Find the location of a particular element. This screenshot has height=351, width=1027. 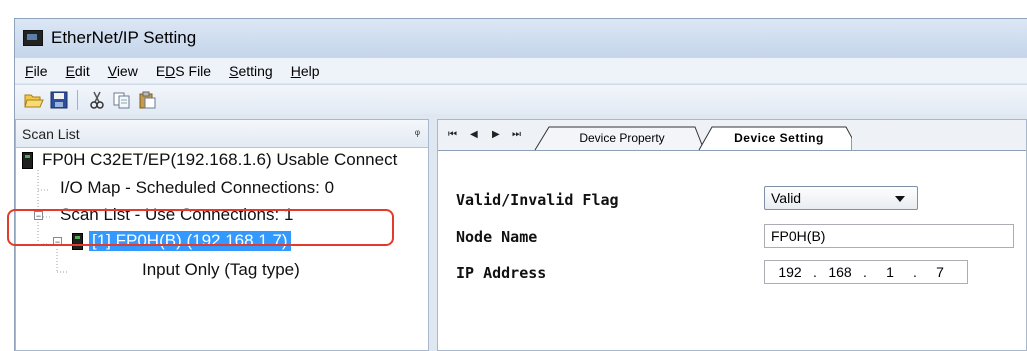

menu-eds-file: EDS File is located at coordinates (183, 71).